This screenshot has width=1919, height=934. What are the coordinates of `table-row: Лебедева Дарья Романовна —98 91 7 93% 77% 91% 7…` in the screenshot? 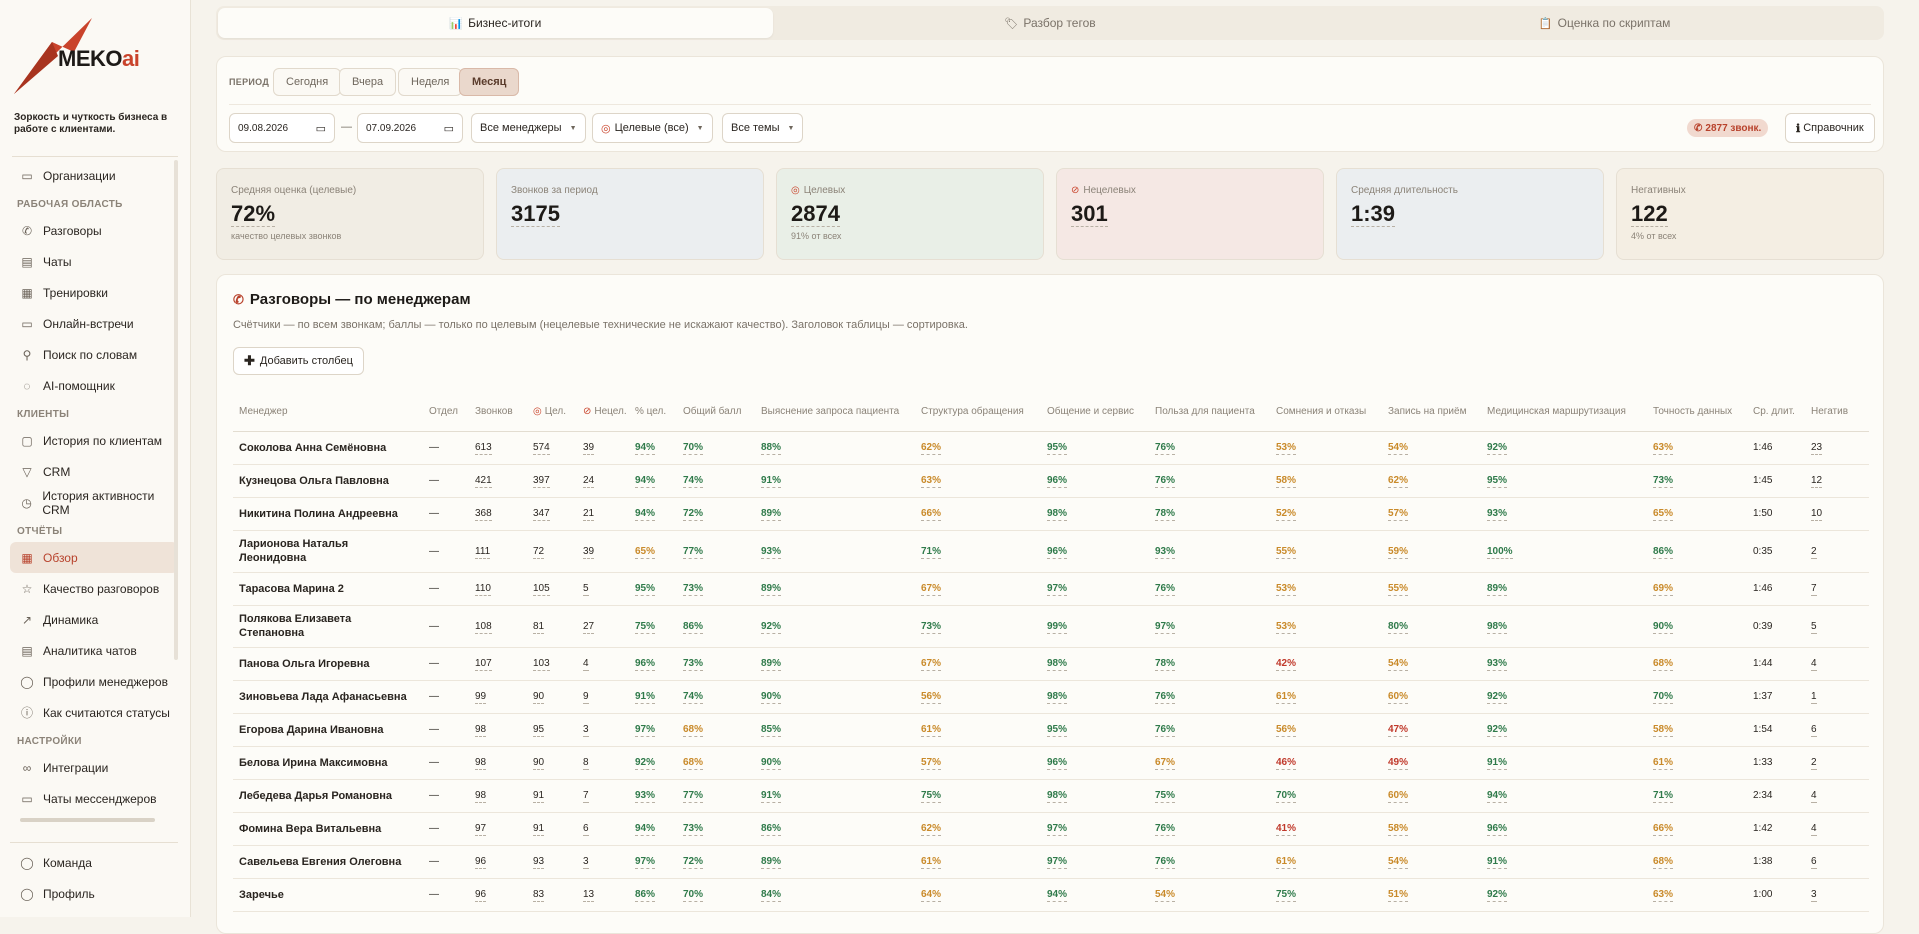 It's located at (1051, 796).